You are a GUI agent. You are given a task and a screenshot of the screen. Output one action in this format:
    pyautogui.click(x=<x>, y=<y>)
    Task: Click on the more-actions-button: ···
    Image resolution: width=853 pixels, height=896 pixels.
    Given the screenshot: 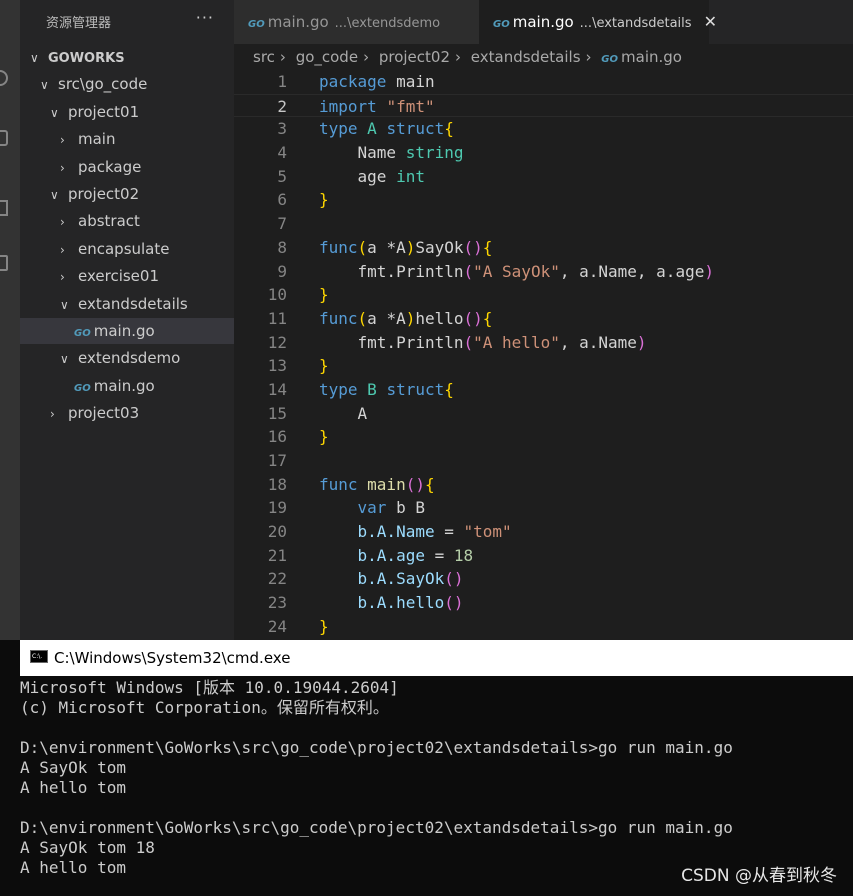 What is the action you would take?
    pyautogui.click(x=205, y=17)
    